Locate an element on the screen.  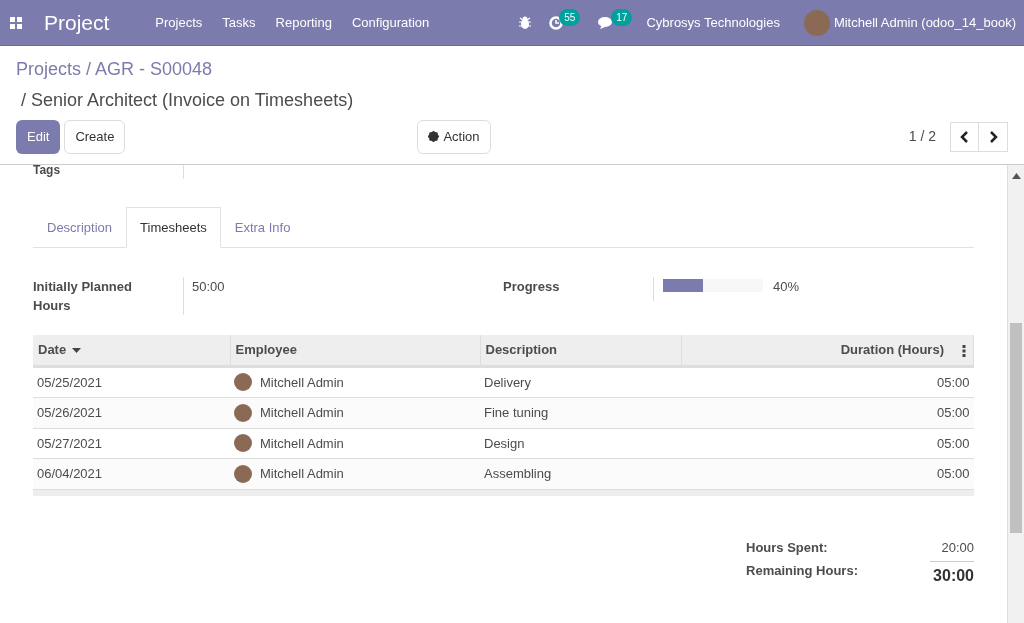
user-name: Mitchell Admin (odoo_14_book) is located at coordinates (924, 22).